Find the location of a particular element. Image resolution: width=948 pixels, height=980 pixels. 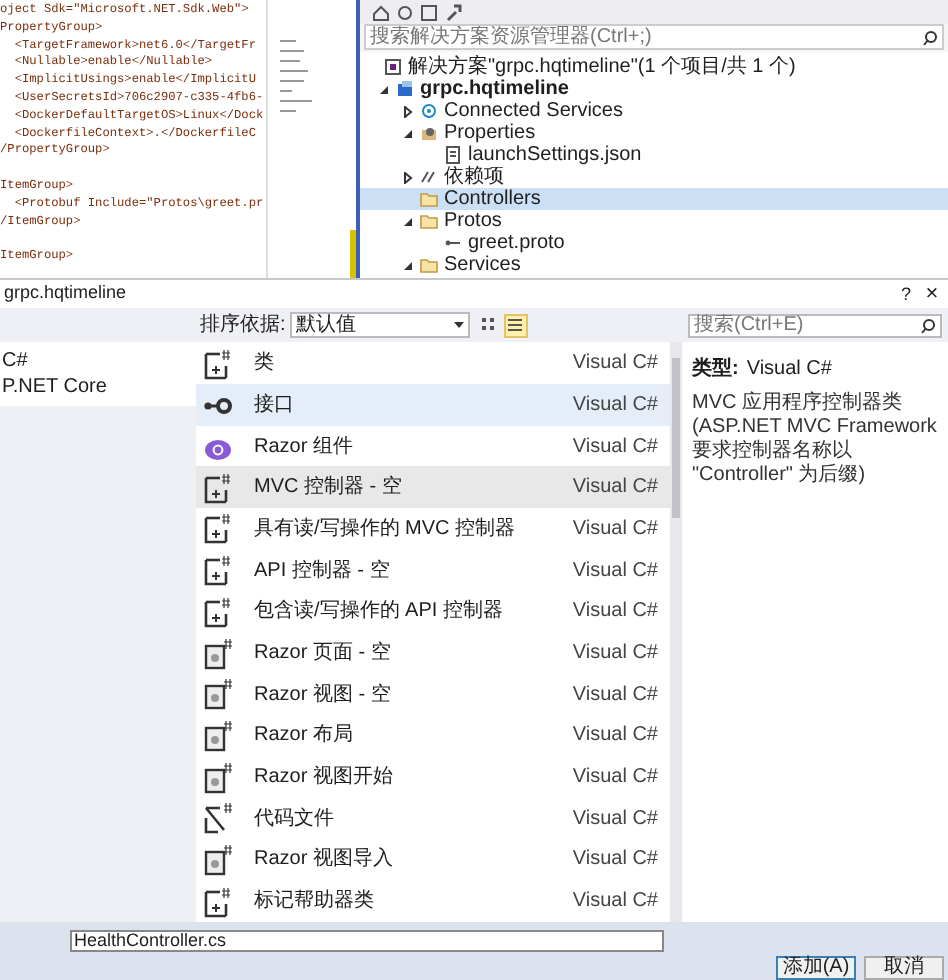

list-view-button is located at coordinates (515, 325).